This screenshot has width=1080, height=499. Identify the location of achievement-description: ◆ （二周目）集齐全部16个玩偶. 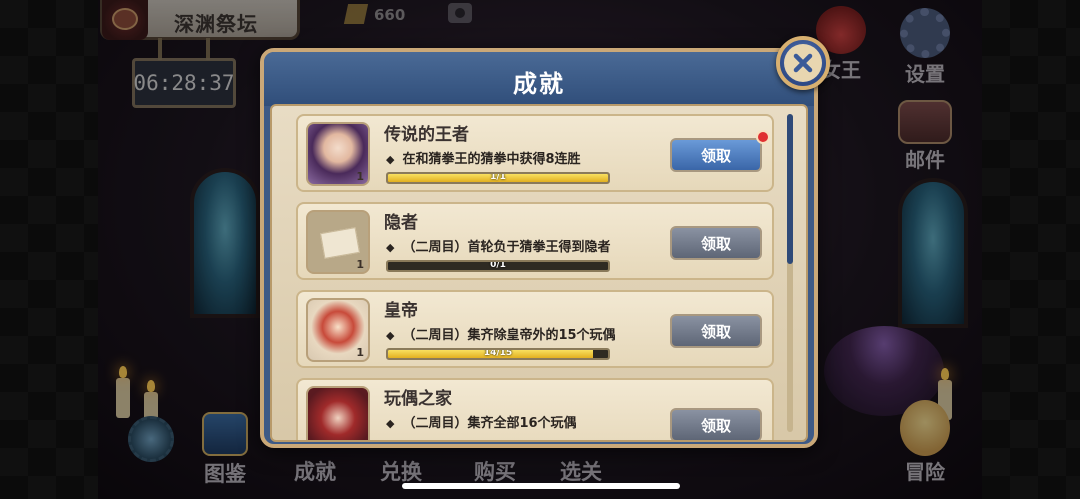
(481, 423).